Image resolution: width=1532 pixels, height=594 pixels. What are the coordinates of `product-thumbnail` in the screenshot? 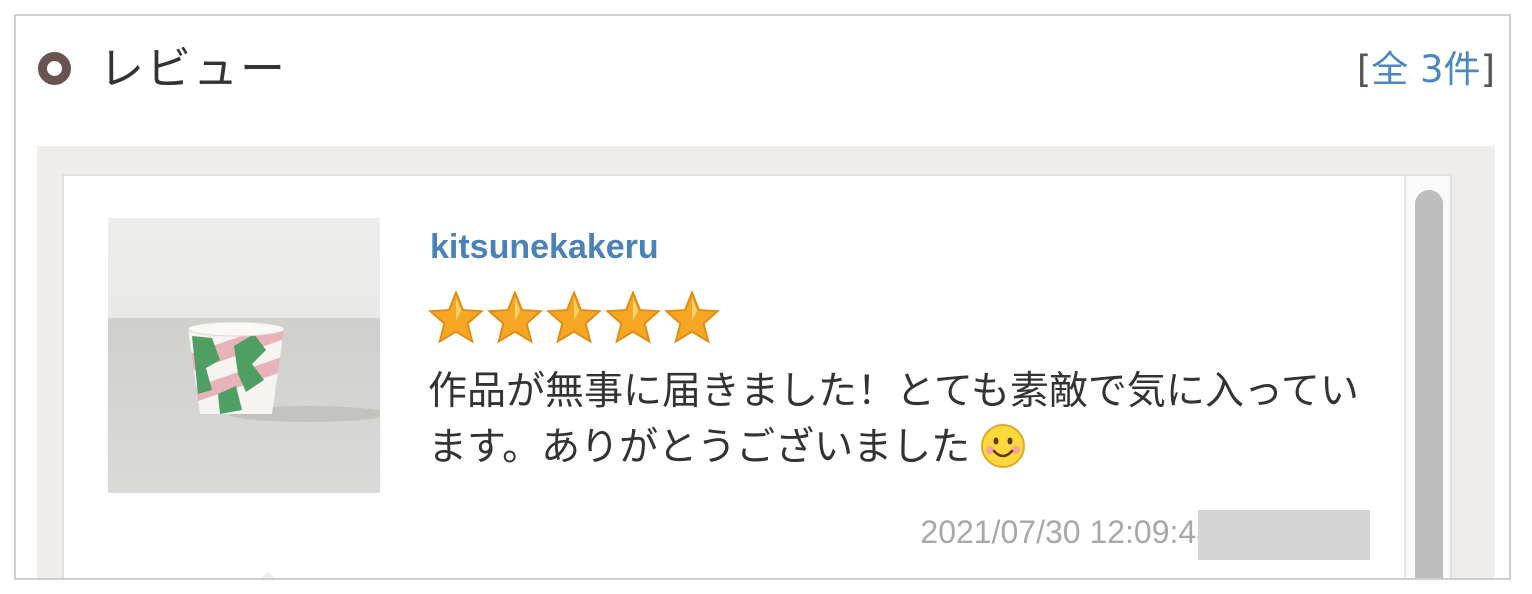 It's located at (244, 355).